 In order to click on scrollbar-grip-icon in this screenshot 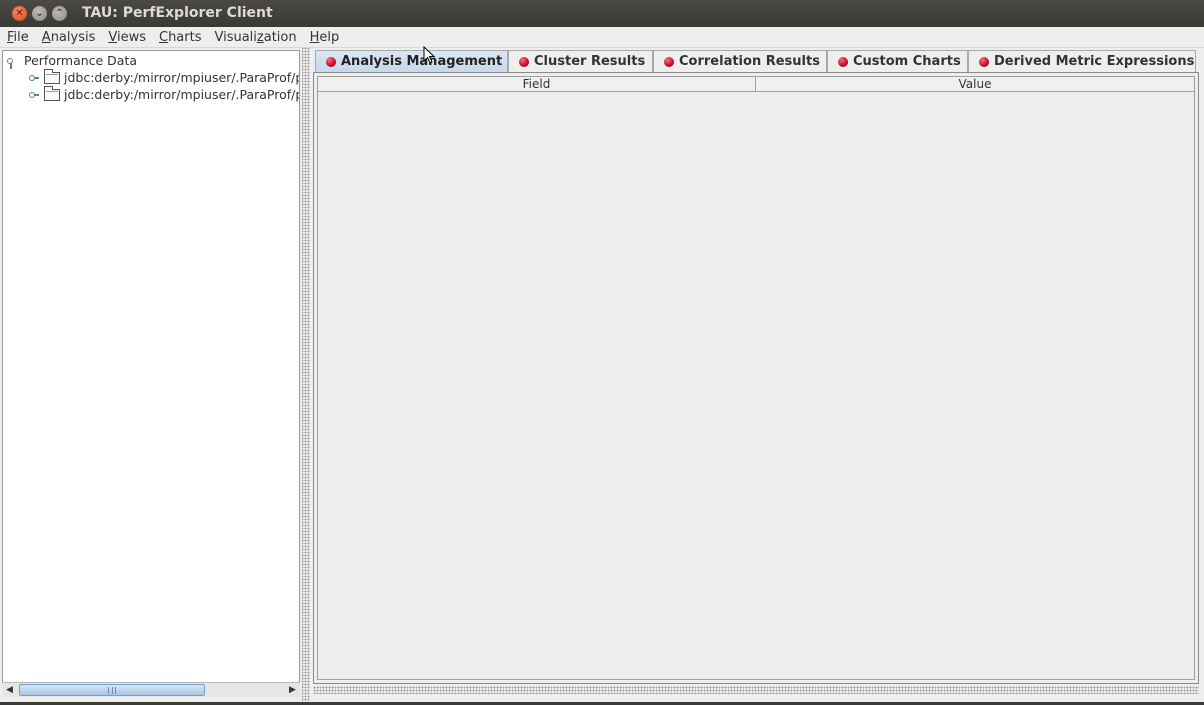, I will do `click(112, 690)`.